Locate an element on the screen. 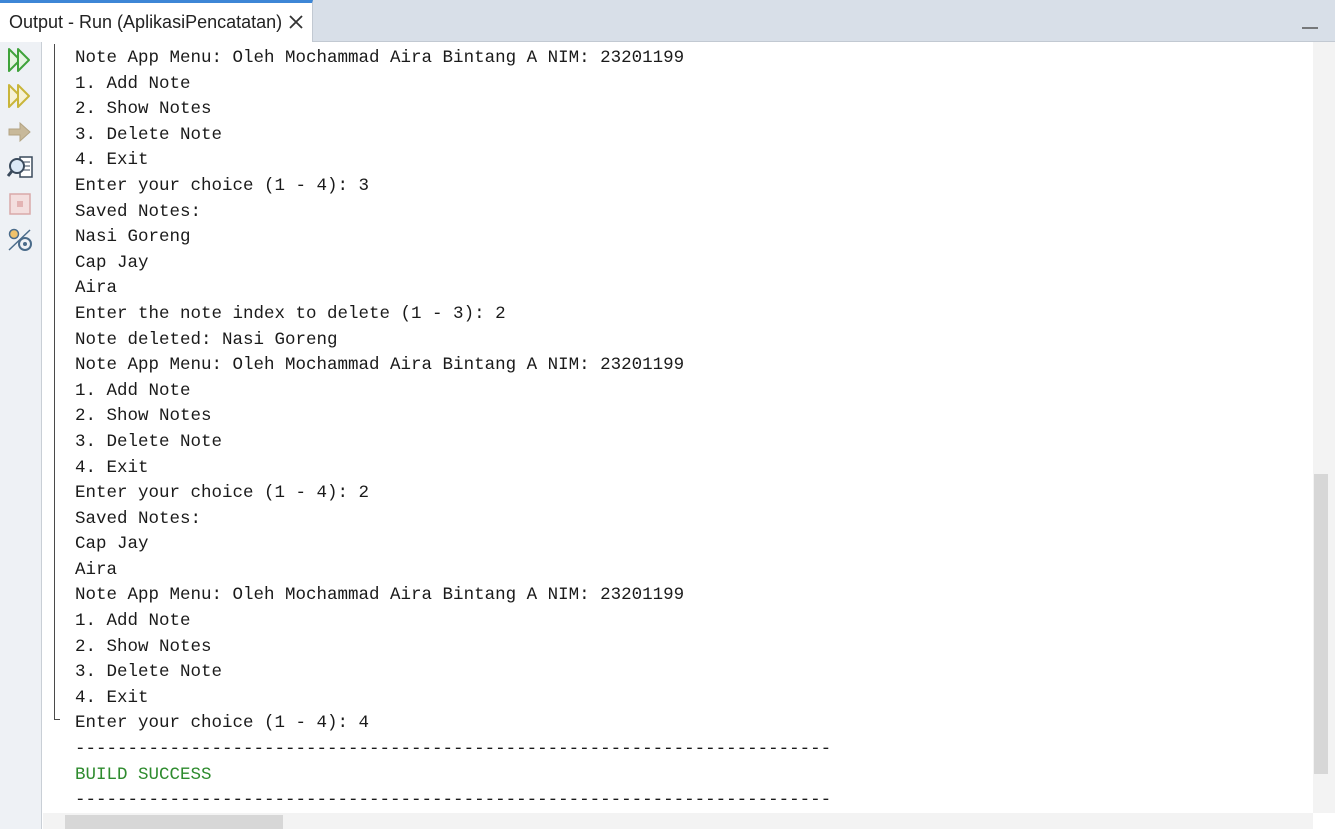 This screenshot has height=829, width=1335. build-status: BUILD SUCCESS is located at coordinates (143, 774).